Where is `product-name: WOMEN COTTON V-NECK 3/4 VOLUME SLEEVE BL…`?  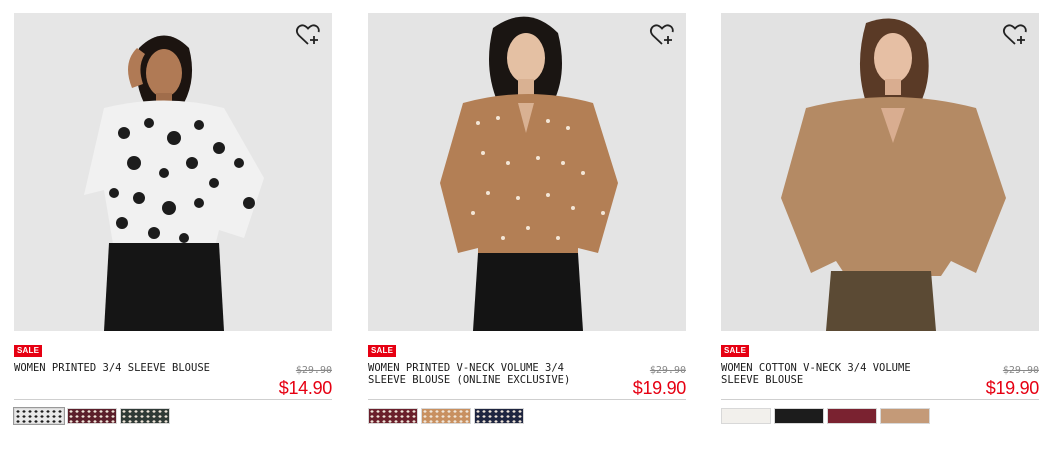
product-name: WOMEN COTTON V-NECK 3/4 VOLUME SLEEVE BL… is located at coordinates (831, 374).